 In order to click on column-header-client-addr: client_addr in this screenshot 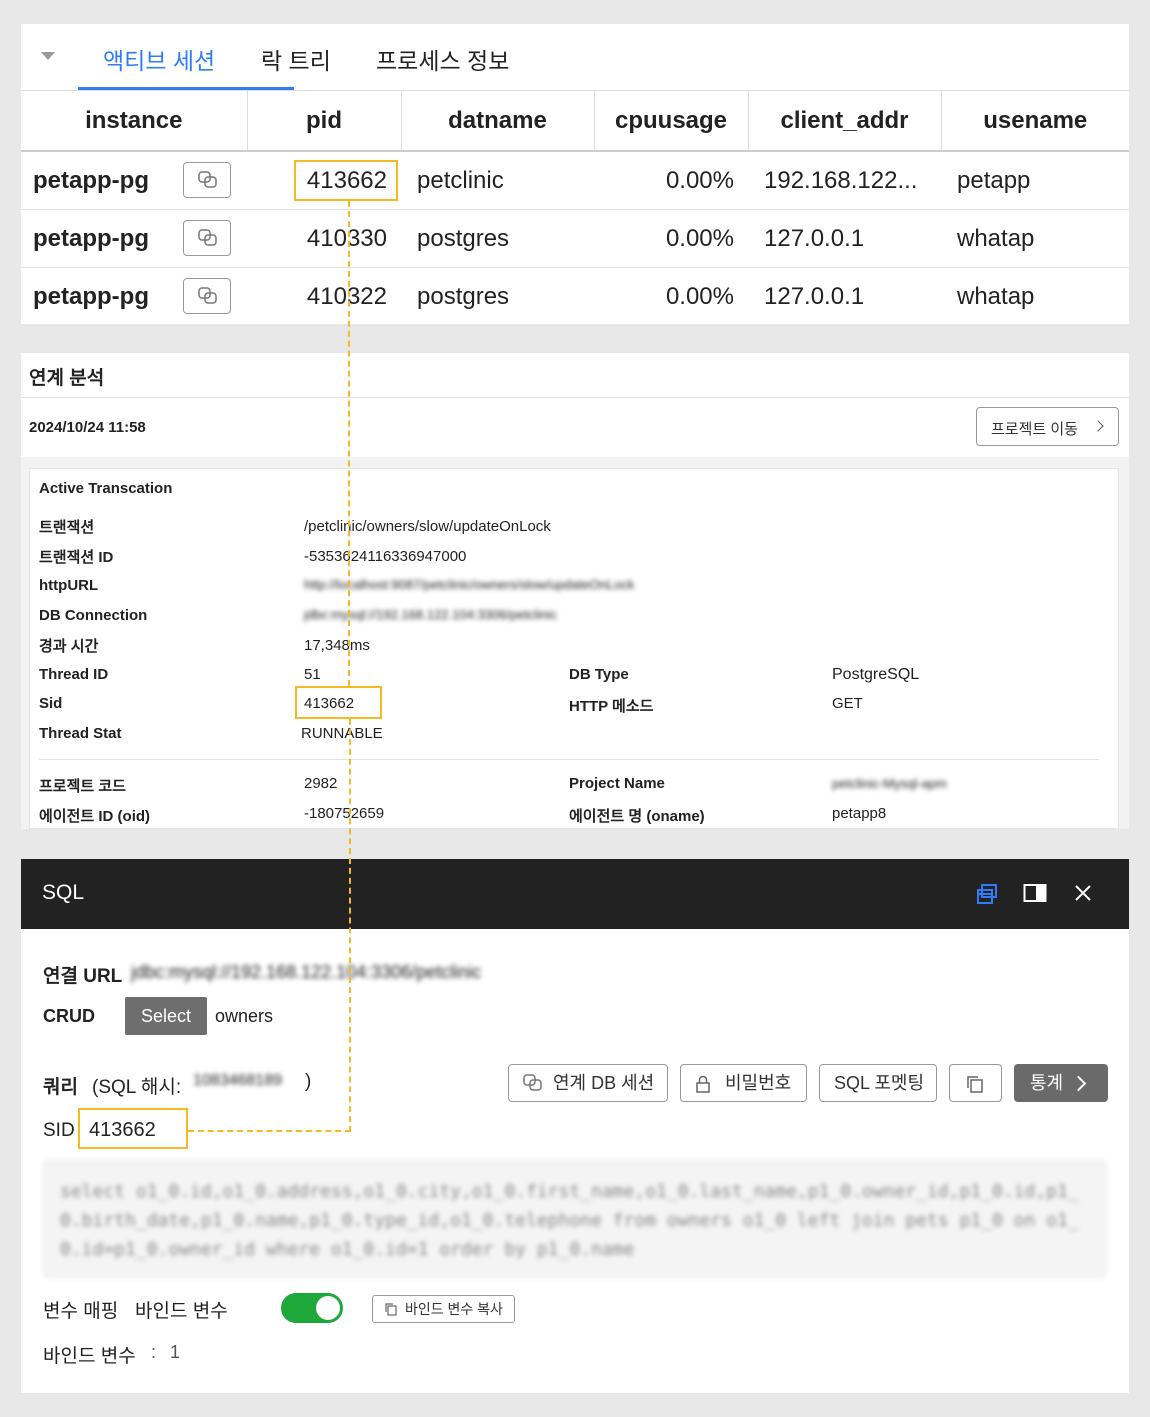, I will do `click(845, 121)`.